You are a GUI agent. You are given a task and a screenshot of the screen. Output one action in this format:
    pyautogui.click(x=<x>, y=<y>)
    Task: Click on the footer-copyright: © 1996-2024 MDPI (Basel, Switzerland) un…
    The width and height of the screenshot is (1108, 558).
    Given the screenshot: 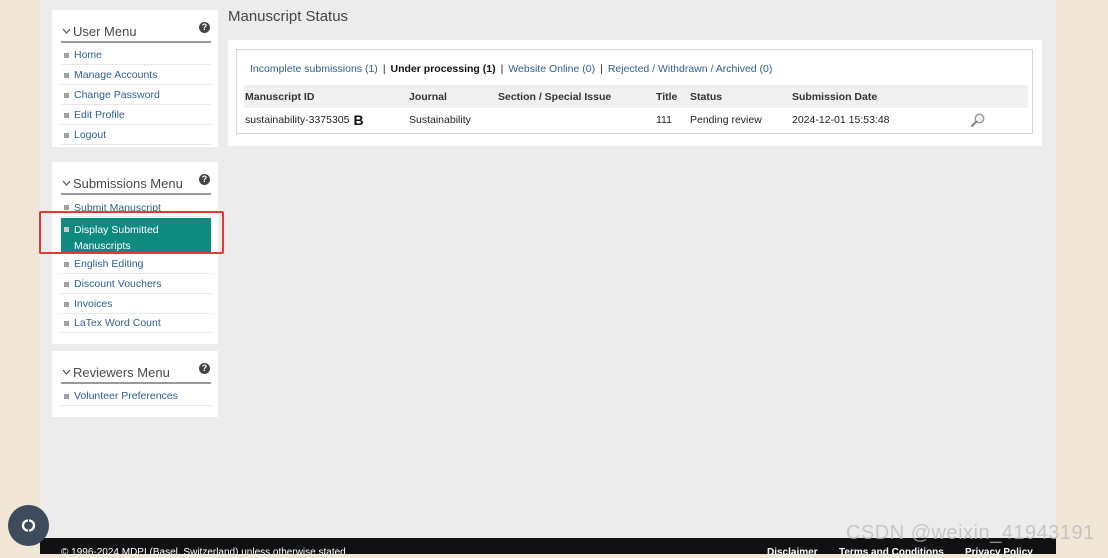 What is the action you would take?
    pyautogui.click(x=203, y=552)
    